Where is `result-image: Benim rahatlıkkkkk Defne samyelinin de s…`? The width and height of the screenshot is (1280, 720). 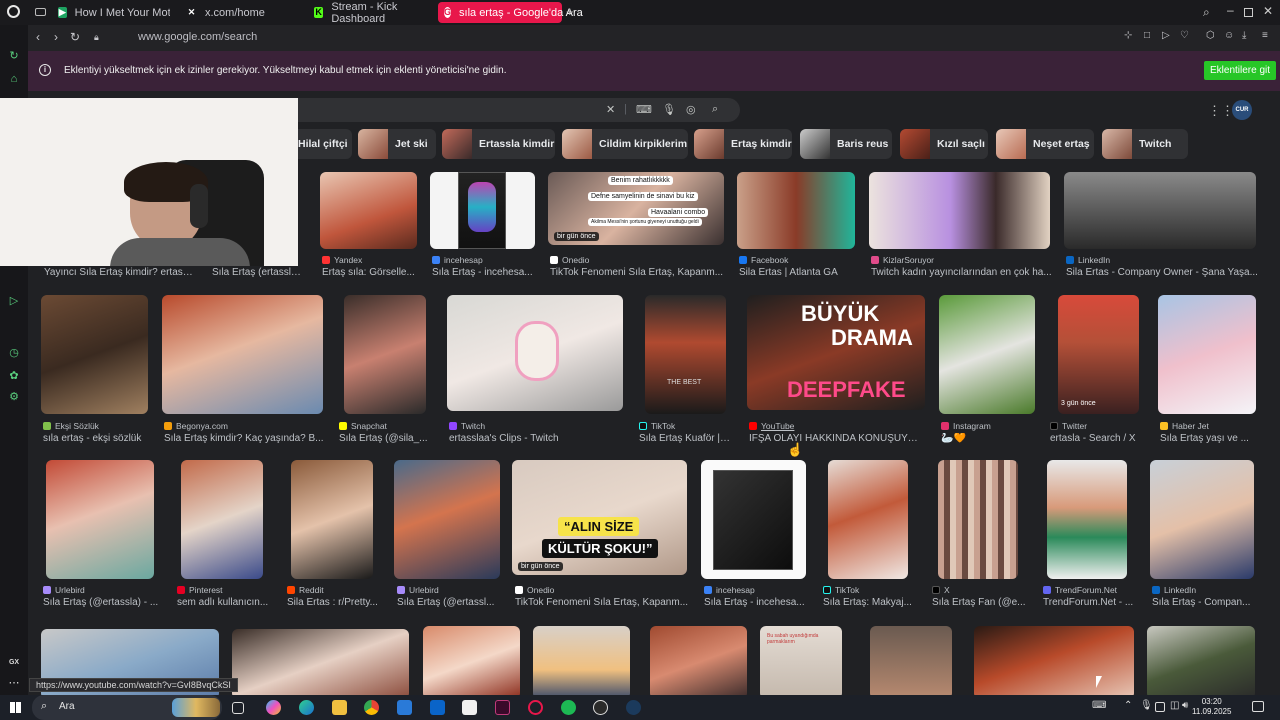 result-image: Benim rahatlıkkkkk Defne samyelinin de s… is located at coordinates (636, 208).